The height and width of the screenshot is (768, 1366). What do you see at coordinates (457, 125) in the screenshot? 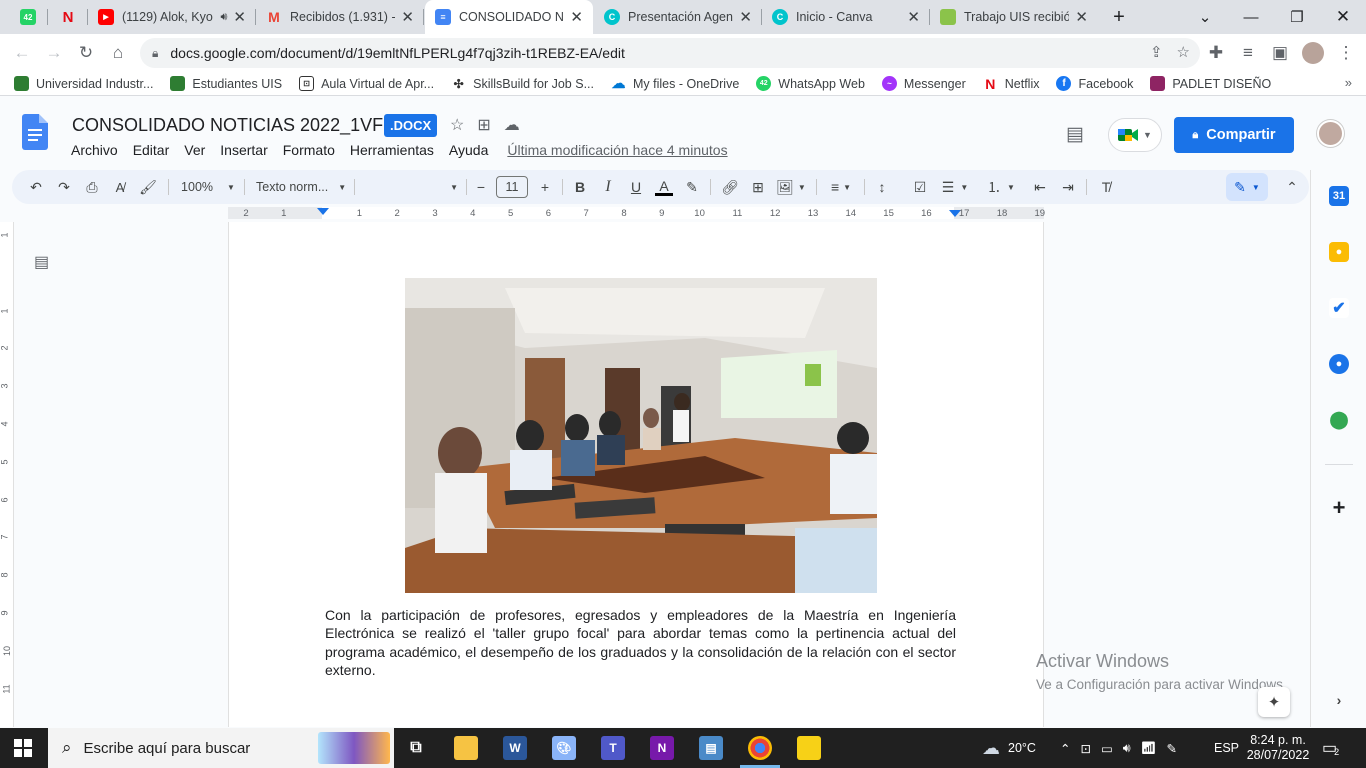
I see `star-icon: ☆` at bounding box center [457, 125].